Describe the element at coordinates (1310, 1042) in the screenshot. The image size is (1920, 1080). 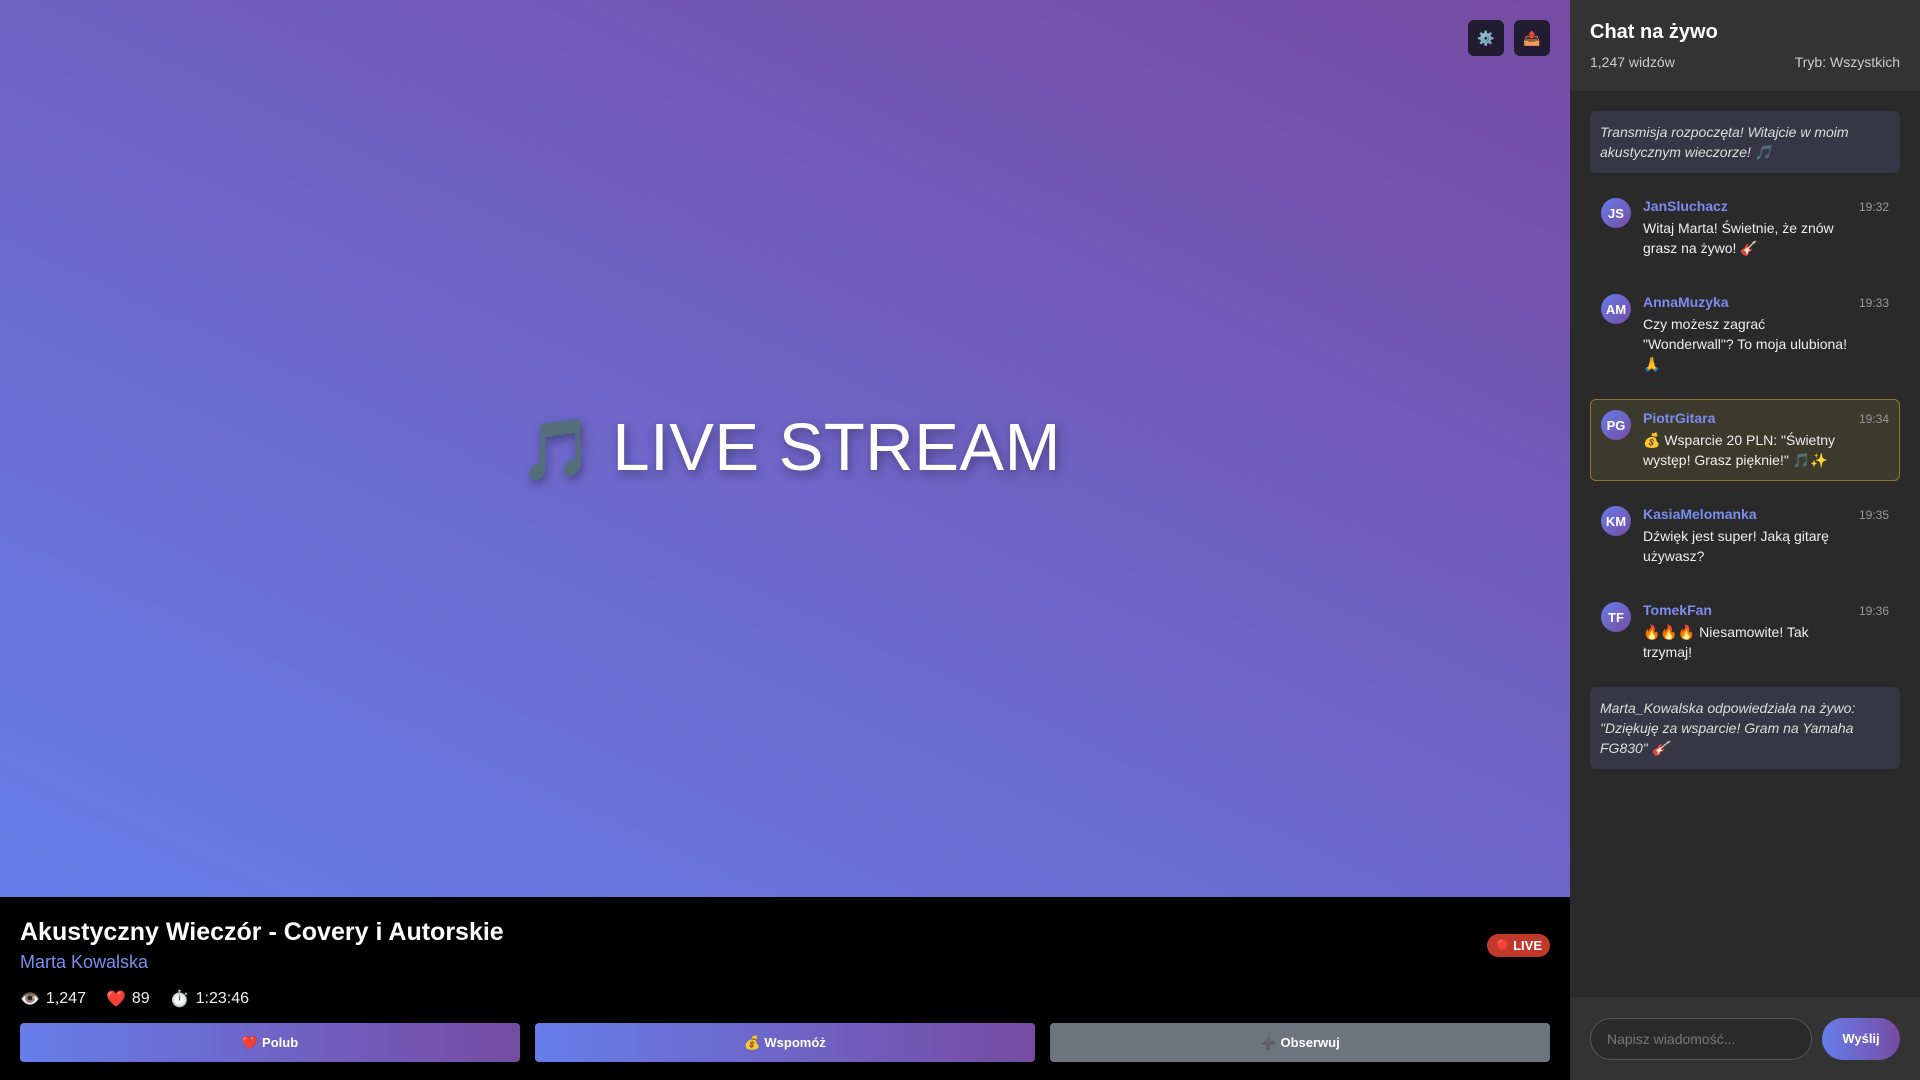
I see `follow-label: Obserwuj` at that location.